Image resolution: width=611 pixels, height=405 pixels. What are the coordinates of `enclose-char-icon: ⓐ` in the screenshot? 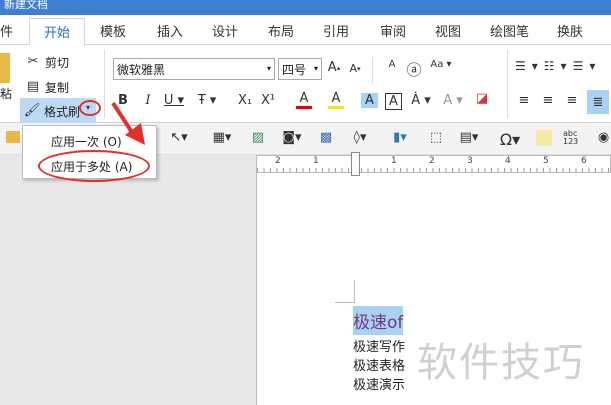 It's located at (414, 69).